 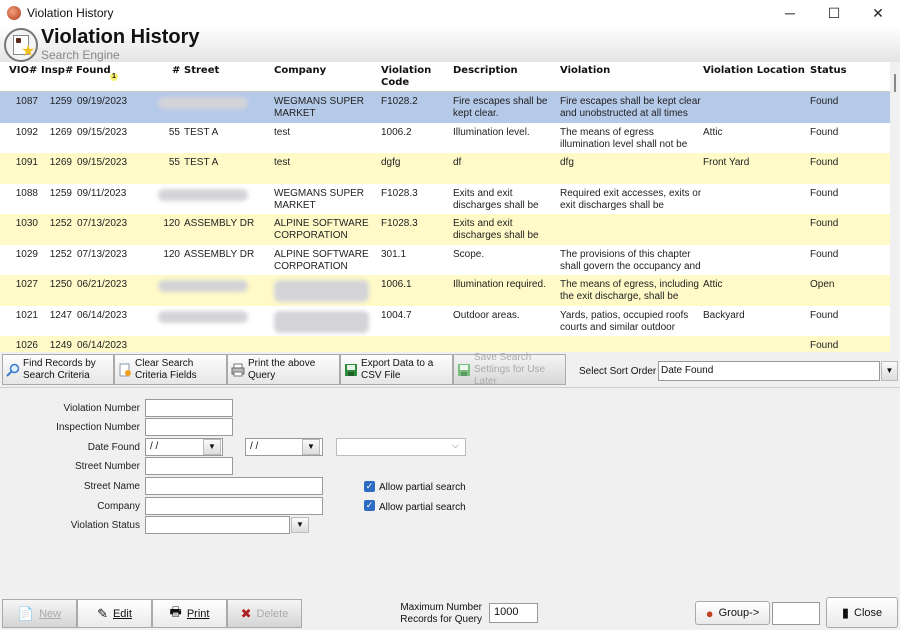 What do you see at coordinates (464, 369) in the screenshot?
I see `save-disk-icon` at bounding box center [464, 369].